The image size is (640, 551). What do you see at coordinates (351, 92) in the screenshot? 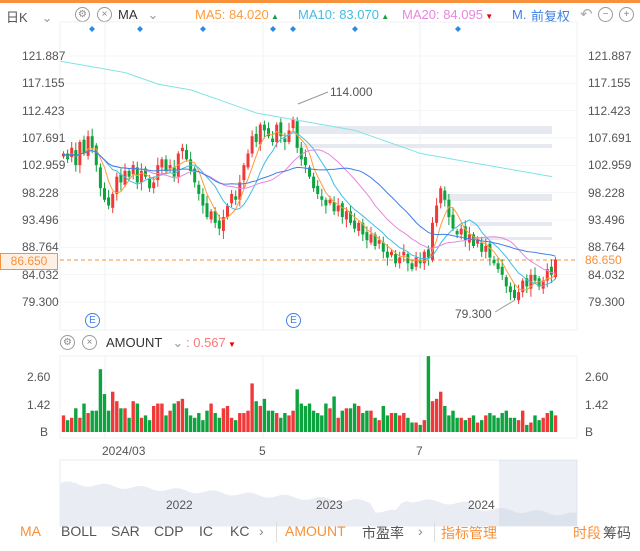
I see `high-annotation: 114.000` at bounding box center [351, 92].